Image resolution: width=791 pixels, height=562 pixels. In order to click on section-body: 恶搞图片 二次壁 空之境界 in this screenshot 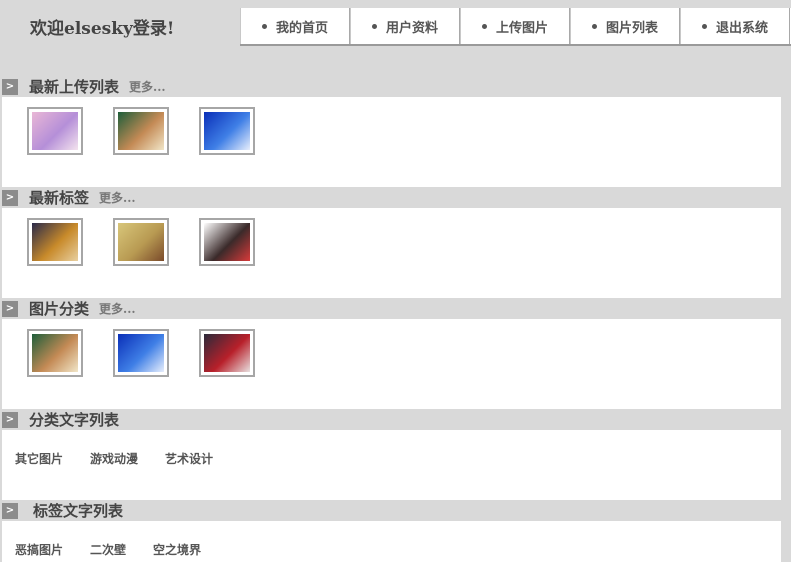, I will do `click(391, 541)`.